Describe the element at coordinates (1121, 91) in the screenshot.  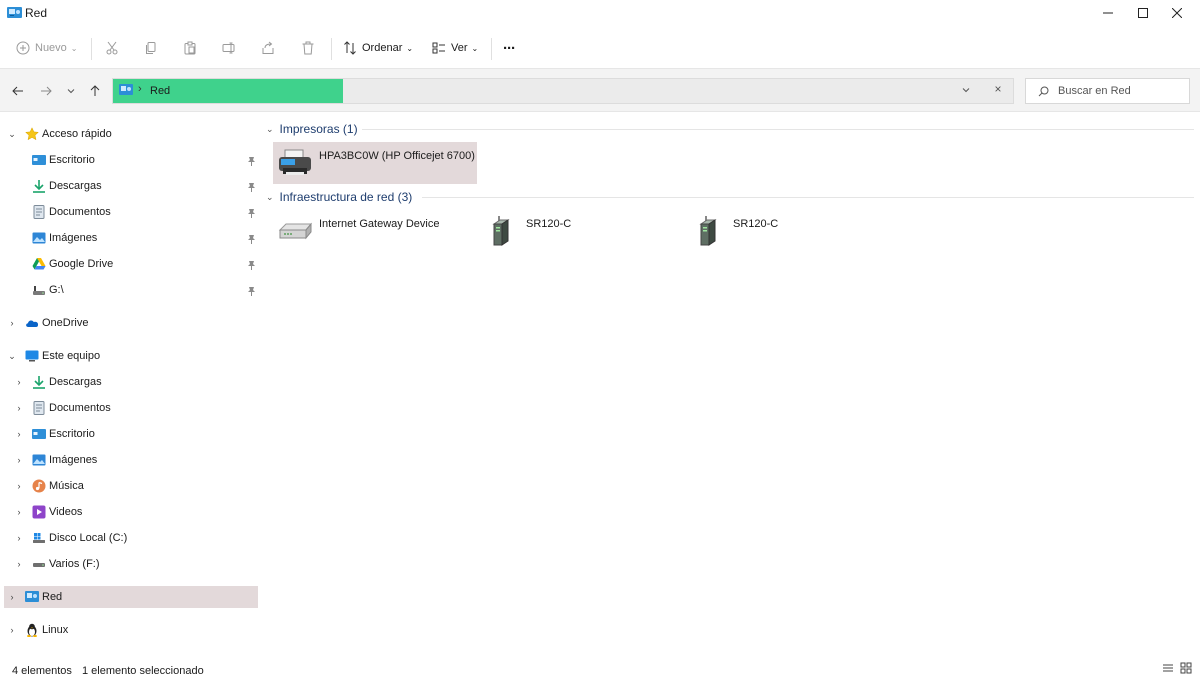
I see `search-input` at that location.